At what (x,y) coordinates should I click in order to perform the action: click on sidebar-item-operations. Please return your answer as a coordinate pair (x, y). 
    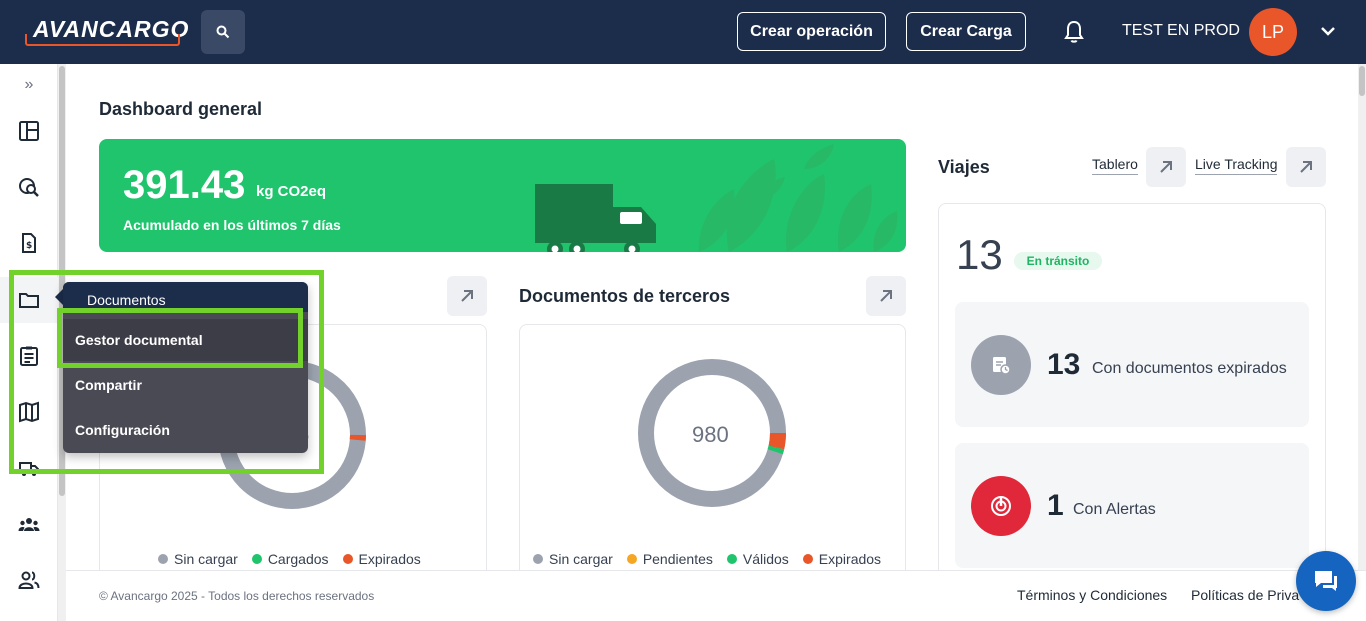
    Looking at the image, I should click on (29, 356).